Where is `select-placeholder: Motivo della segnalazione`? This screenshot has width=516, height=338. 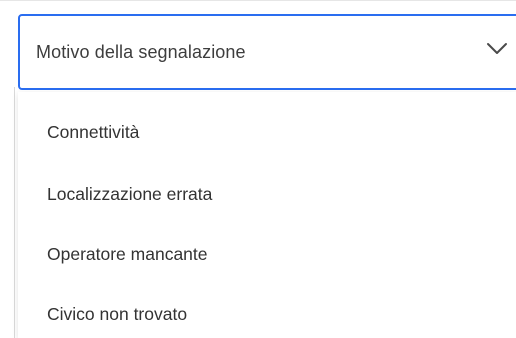
select-placeholder: Motivo della segnalazione is located at coordinates (141, 52).